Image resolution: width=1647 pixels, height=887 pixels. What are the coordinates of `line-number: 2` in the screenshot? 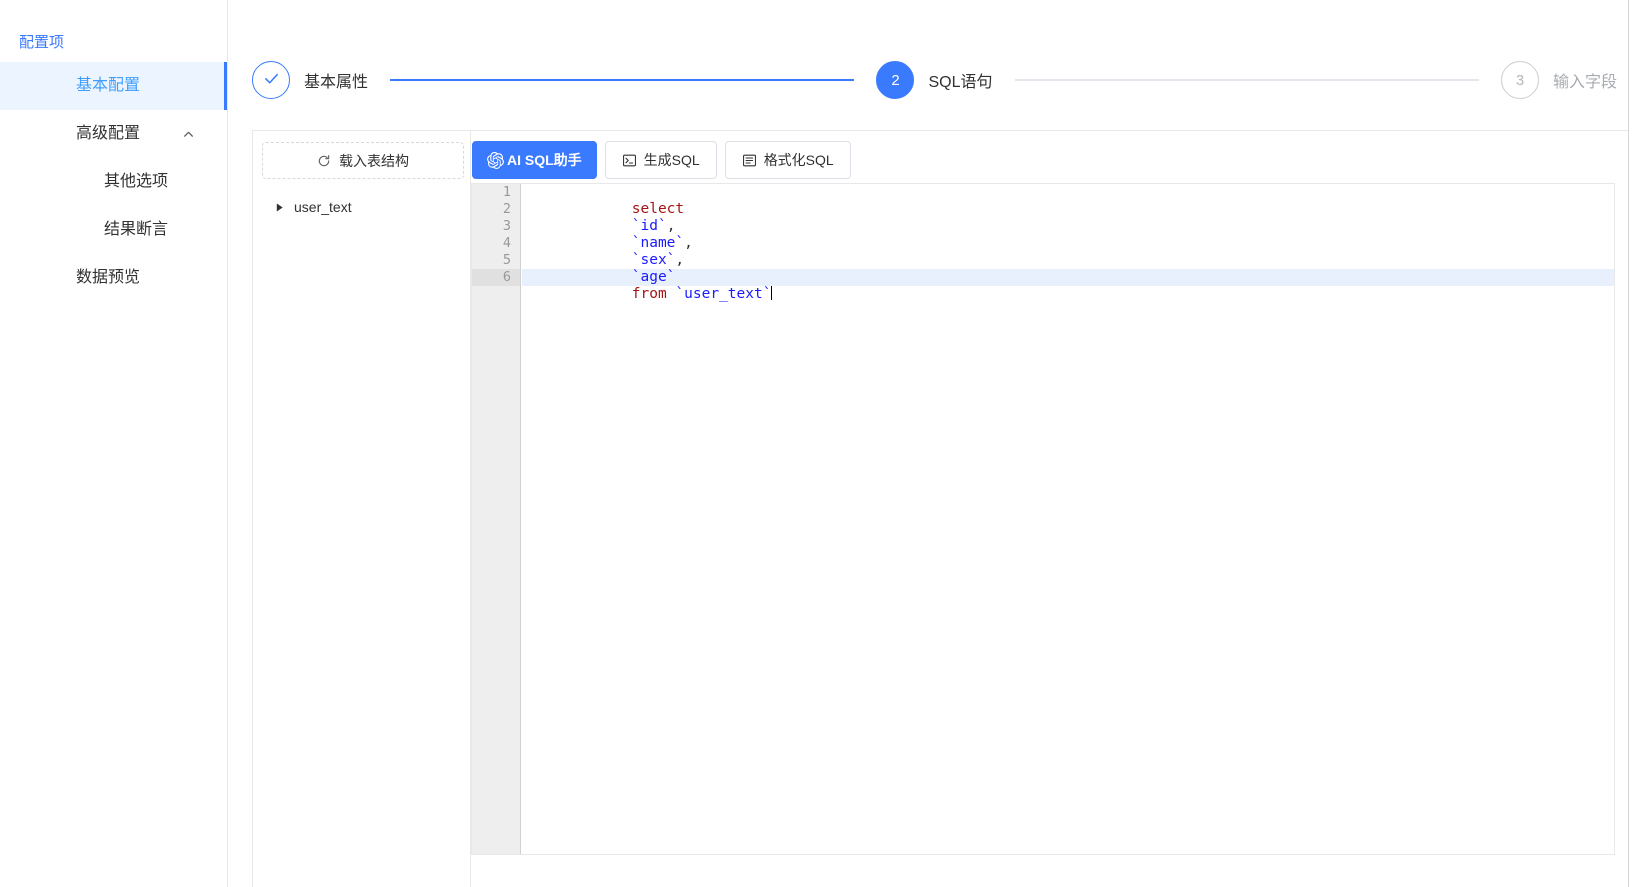 It's located at (506, 209).